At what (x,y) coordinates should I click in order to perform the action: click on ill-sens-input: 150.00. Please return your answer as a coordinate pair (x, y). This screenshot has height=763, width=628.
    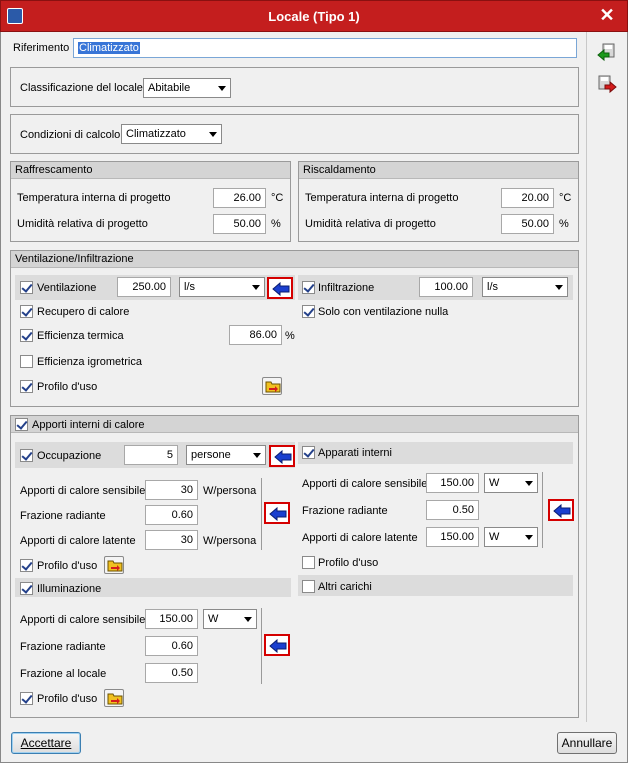
    Looking at the image, I should click on (171, 619).